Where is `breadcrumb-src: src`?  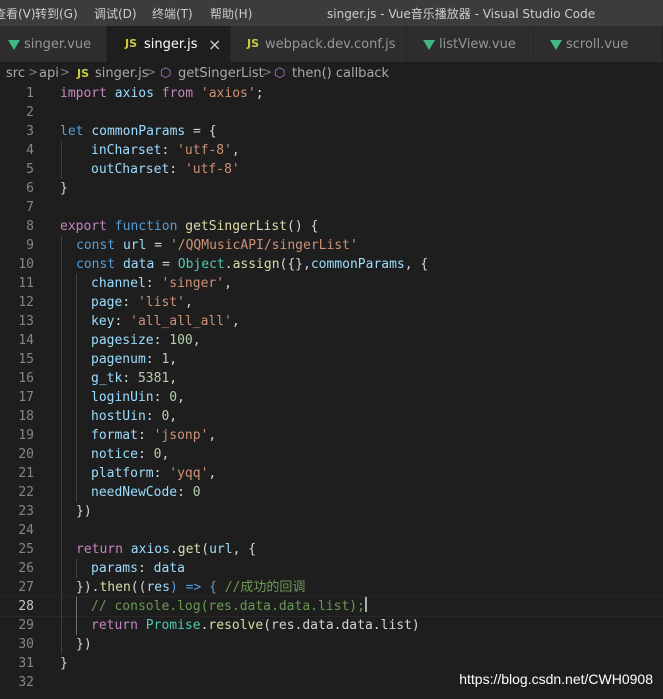
breadcrumb-src: src is located at coordinates (15, 73).